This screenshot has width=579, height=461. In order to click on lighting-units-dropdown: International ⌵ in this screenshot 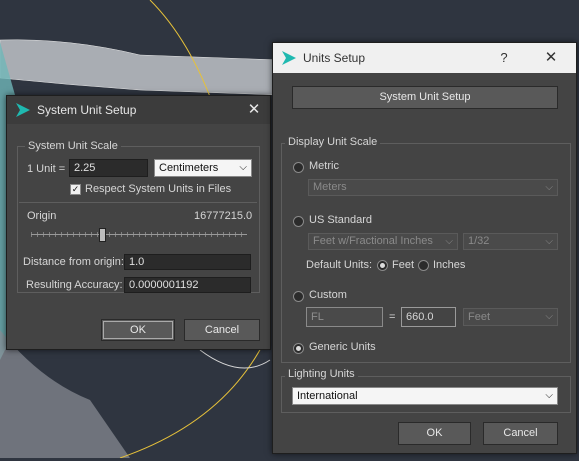, I will do `click(425, 396)`.